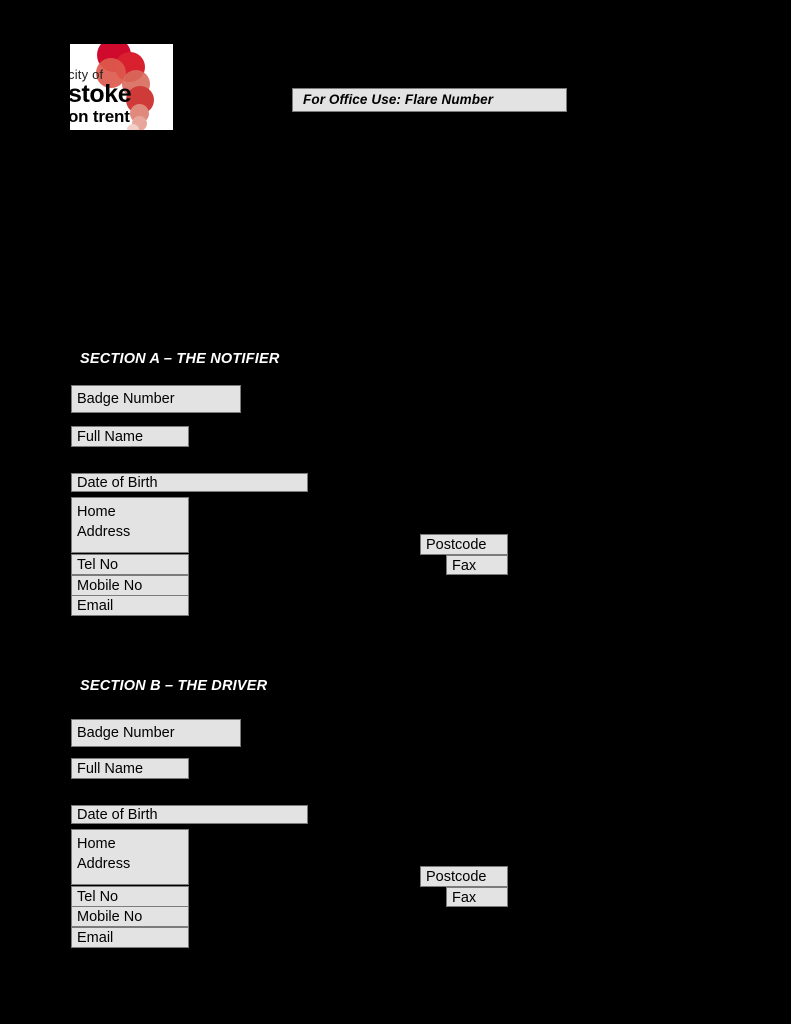 This screenshot has width=791, height=1024. What do you see at coordinates (130, 937) in the screenshot?
I see `section-b-email-field: Email` at bounding box center [130, 937].